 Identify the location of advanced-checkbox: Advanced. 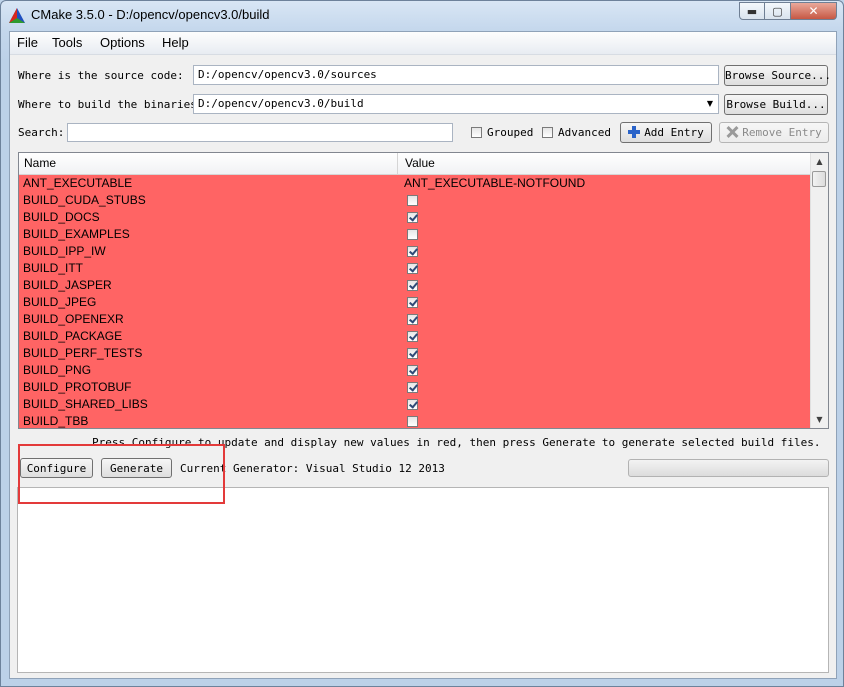
(576, 132).